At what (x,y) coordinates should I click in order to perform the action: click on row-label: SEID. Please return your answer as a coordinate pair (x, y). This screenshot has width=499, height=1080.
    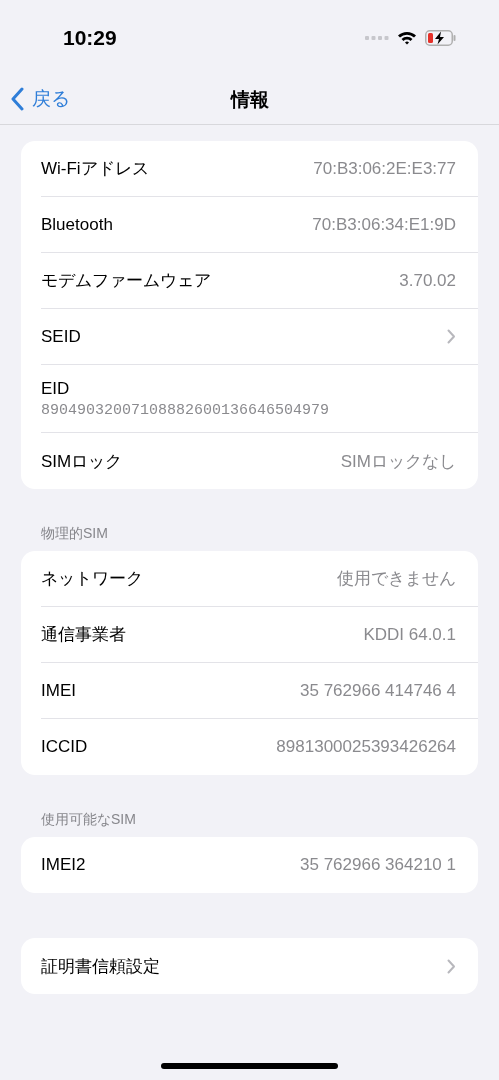
    Looking at the image, I should click on (61, 336).